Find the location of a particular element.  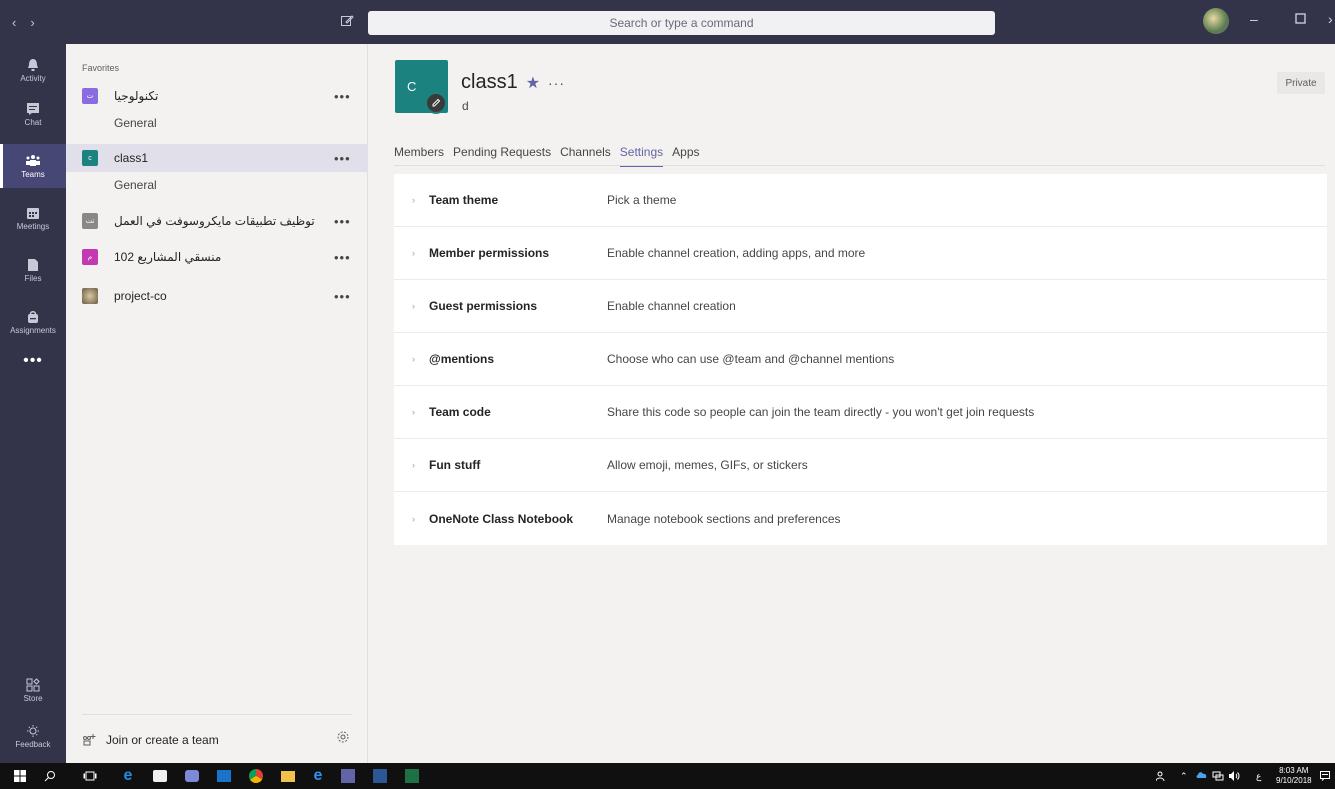

team-name: class1 is located at coordinates (131, 158).